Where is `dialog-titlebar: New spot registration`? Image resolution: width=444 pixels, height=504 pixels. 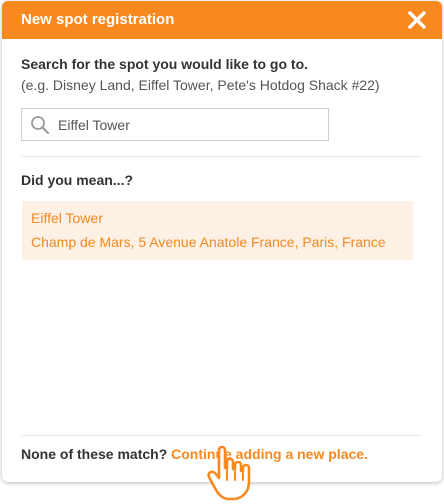
dialog-titlebar: New spot registration is located at coordinates (222, 20).